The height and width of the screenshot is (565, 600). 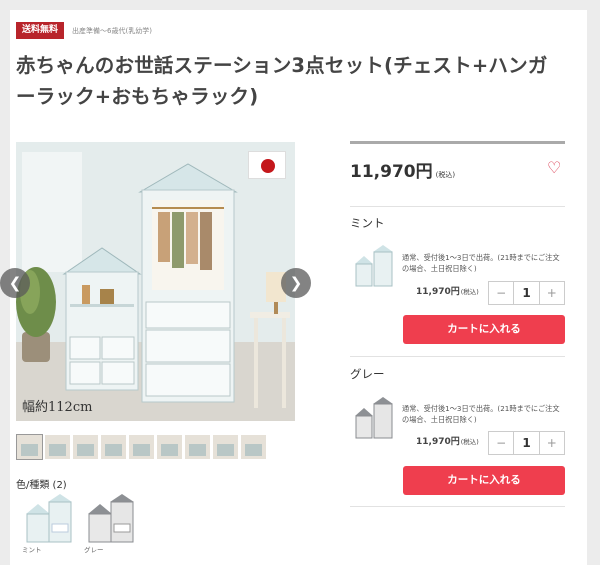 I want to click on variant-name-gray: グレー, so click(x=367, y=374).